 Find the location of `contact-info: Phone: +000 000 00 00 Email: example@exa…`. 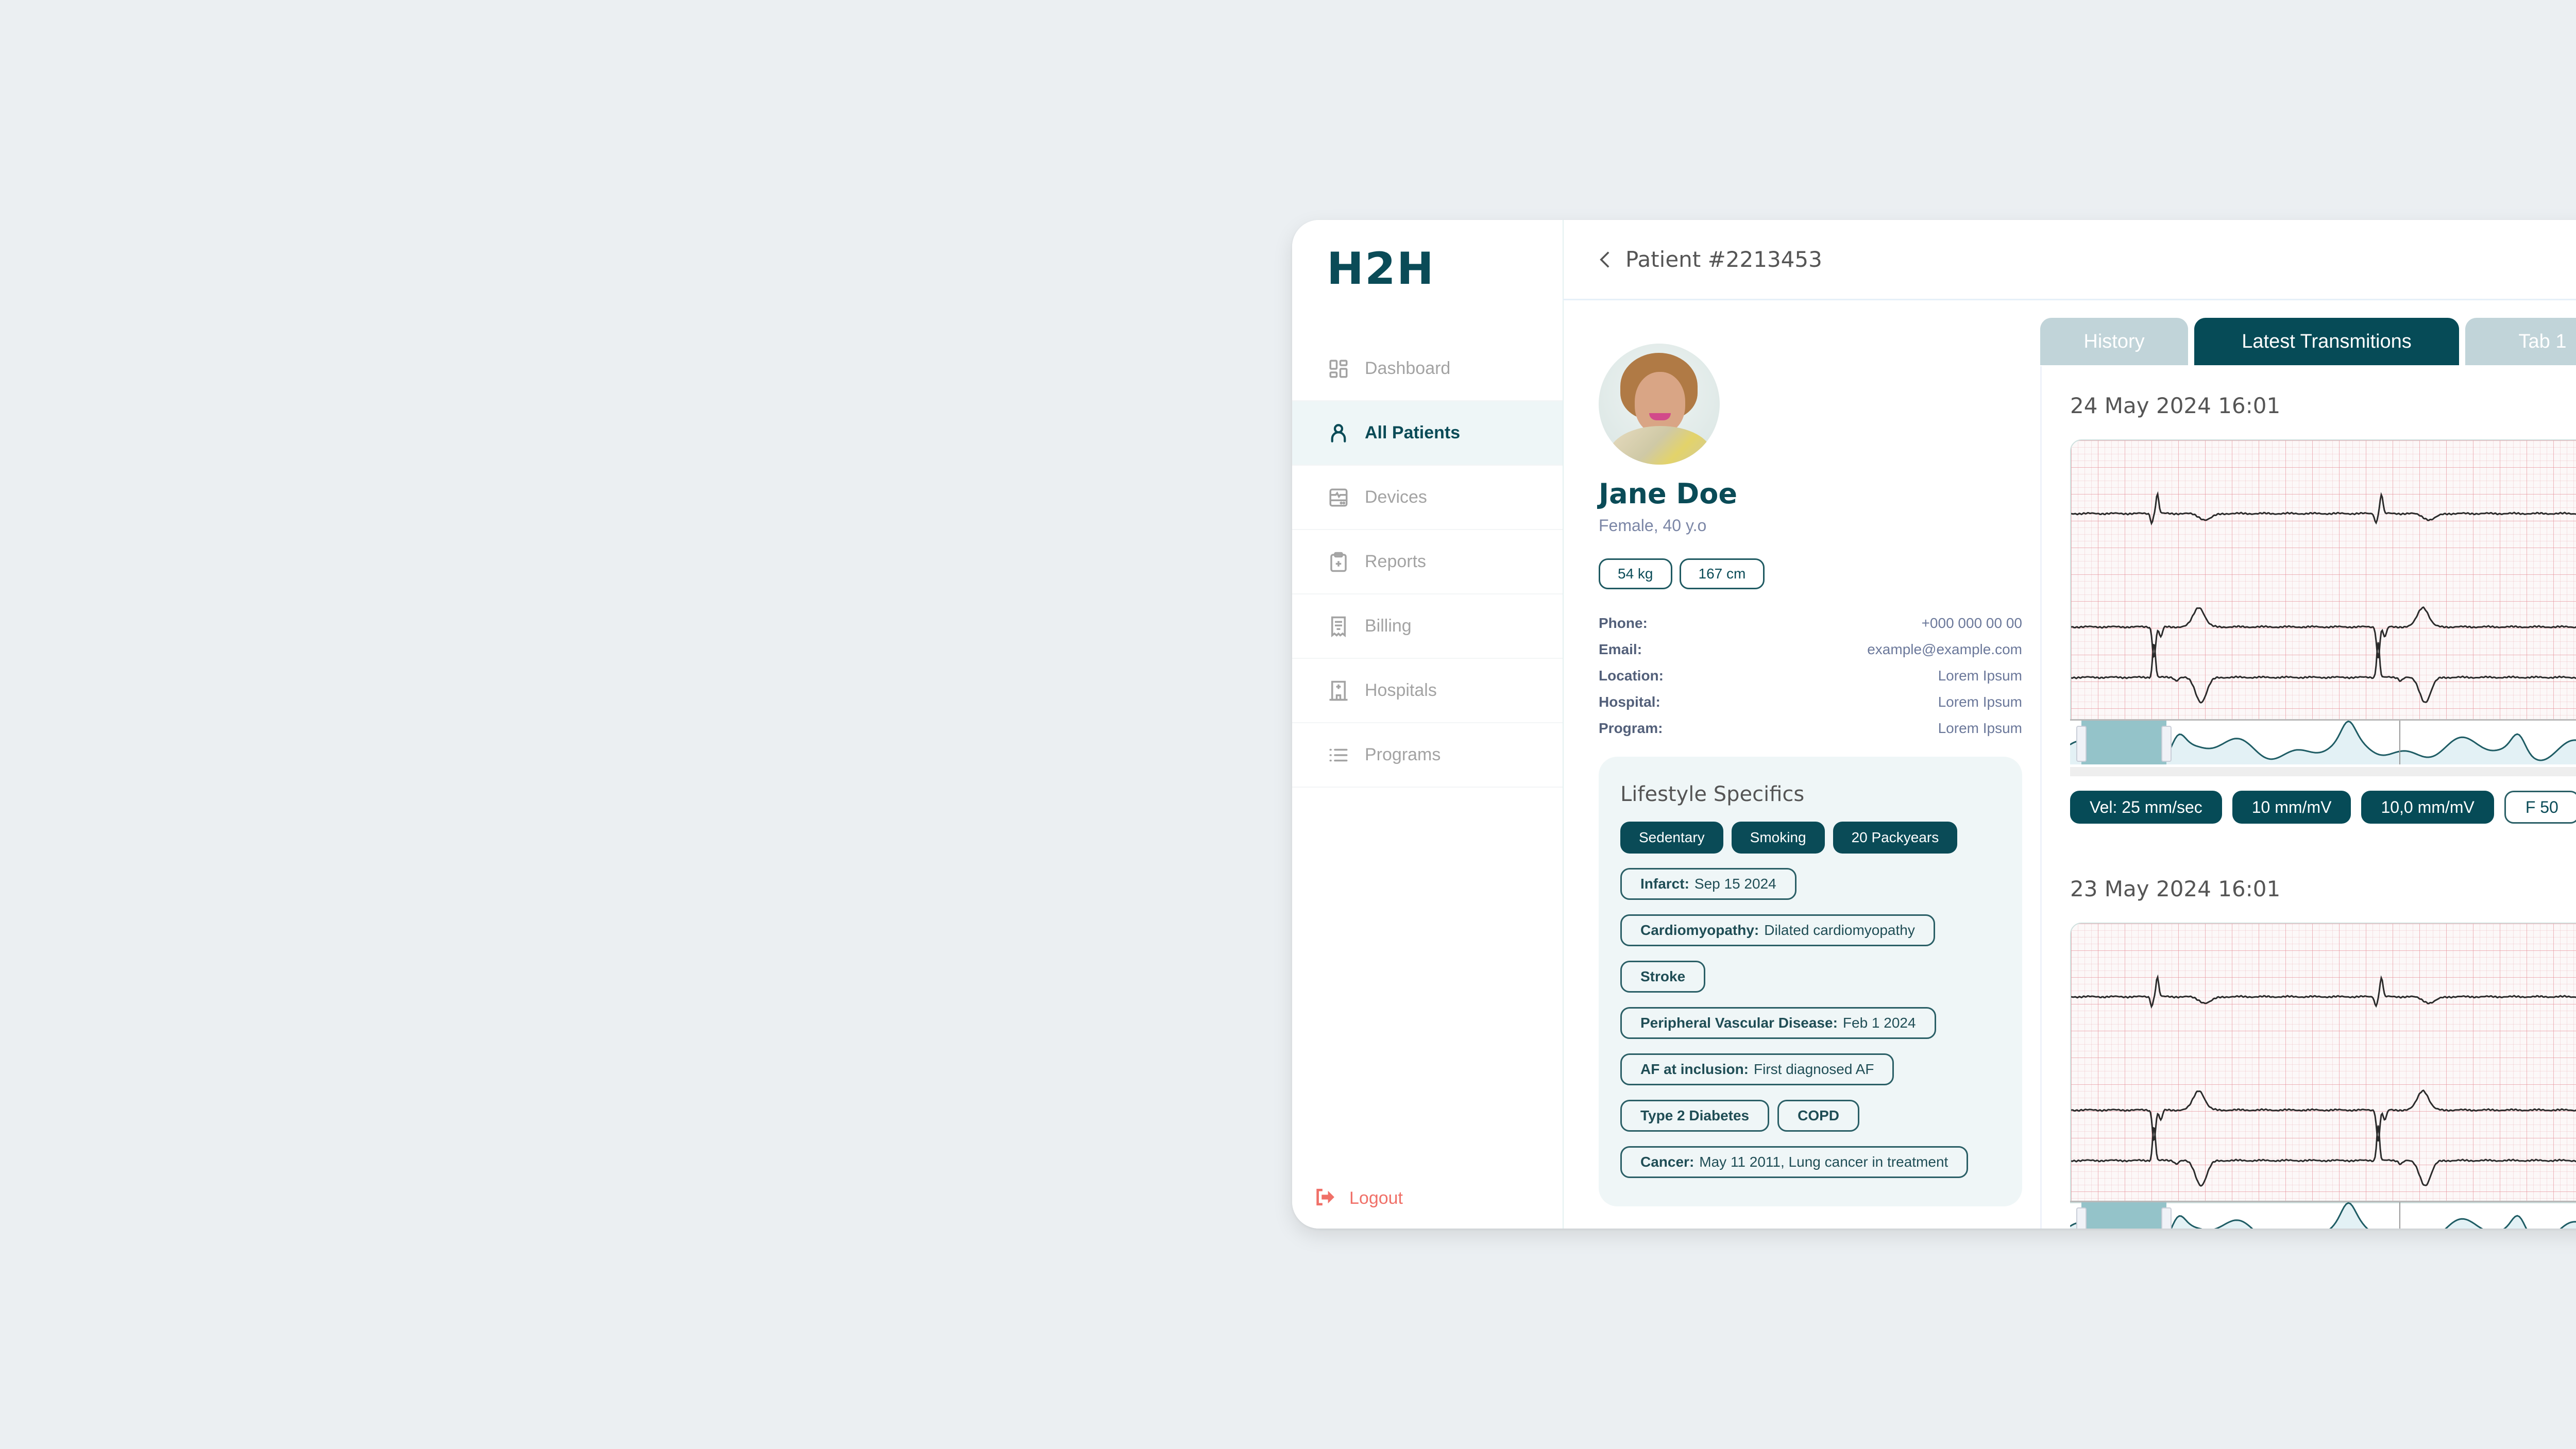

contact-info: Phone: +000 000 00 00 Email: example@exa… is located at coordinates (1811, 675).